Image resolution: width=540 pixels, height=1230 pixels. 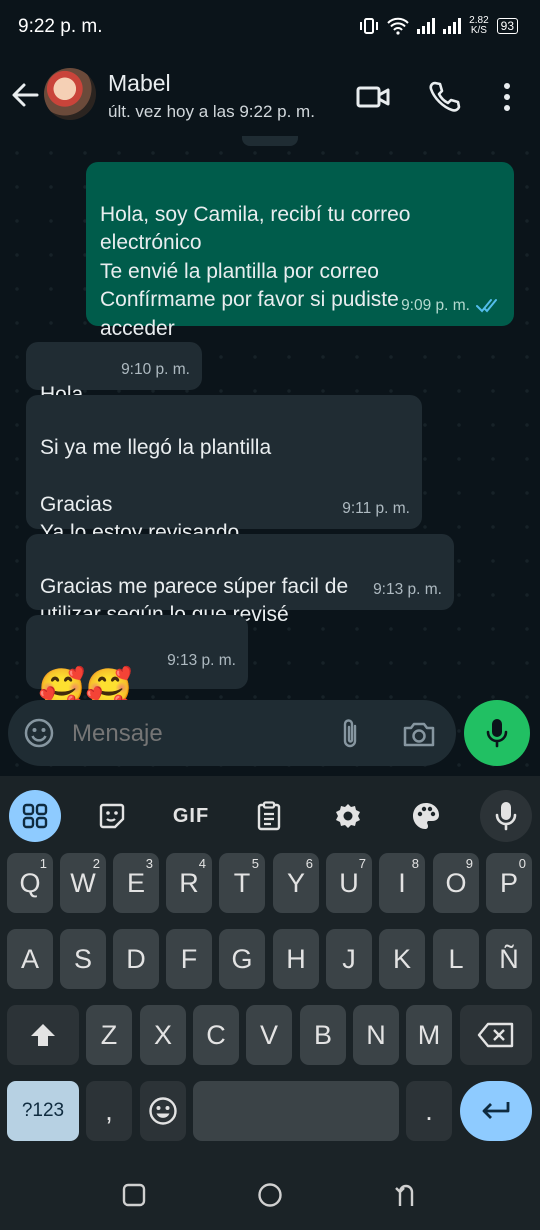 I want to click on home-icon, so click(x=270, y=1195).